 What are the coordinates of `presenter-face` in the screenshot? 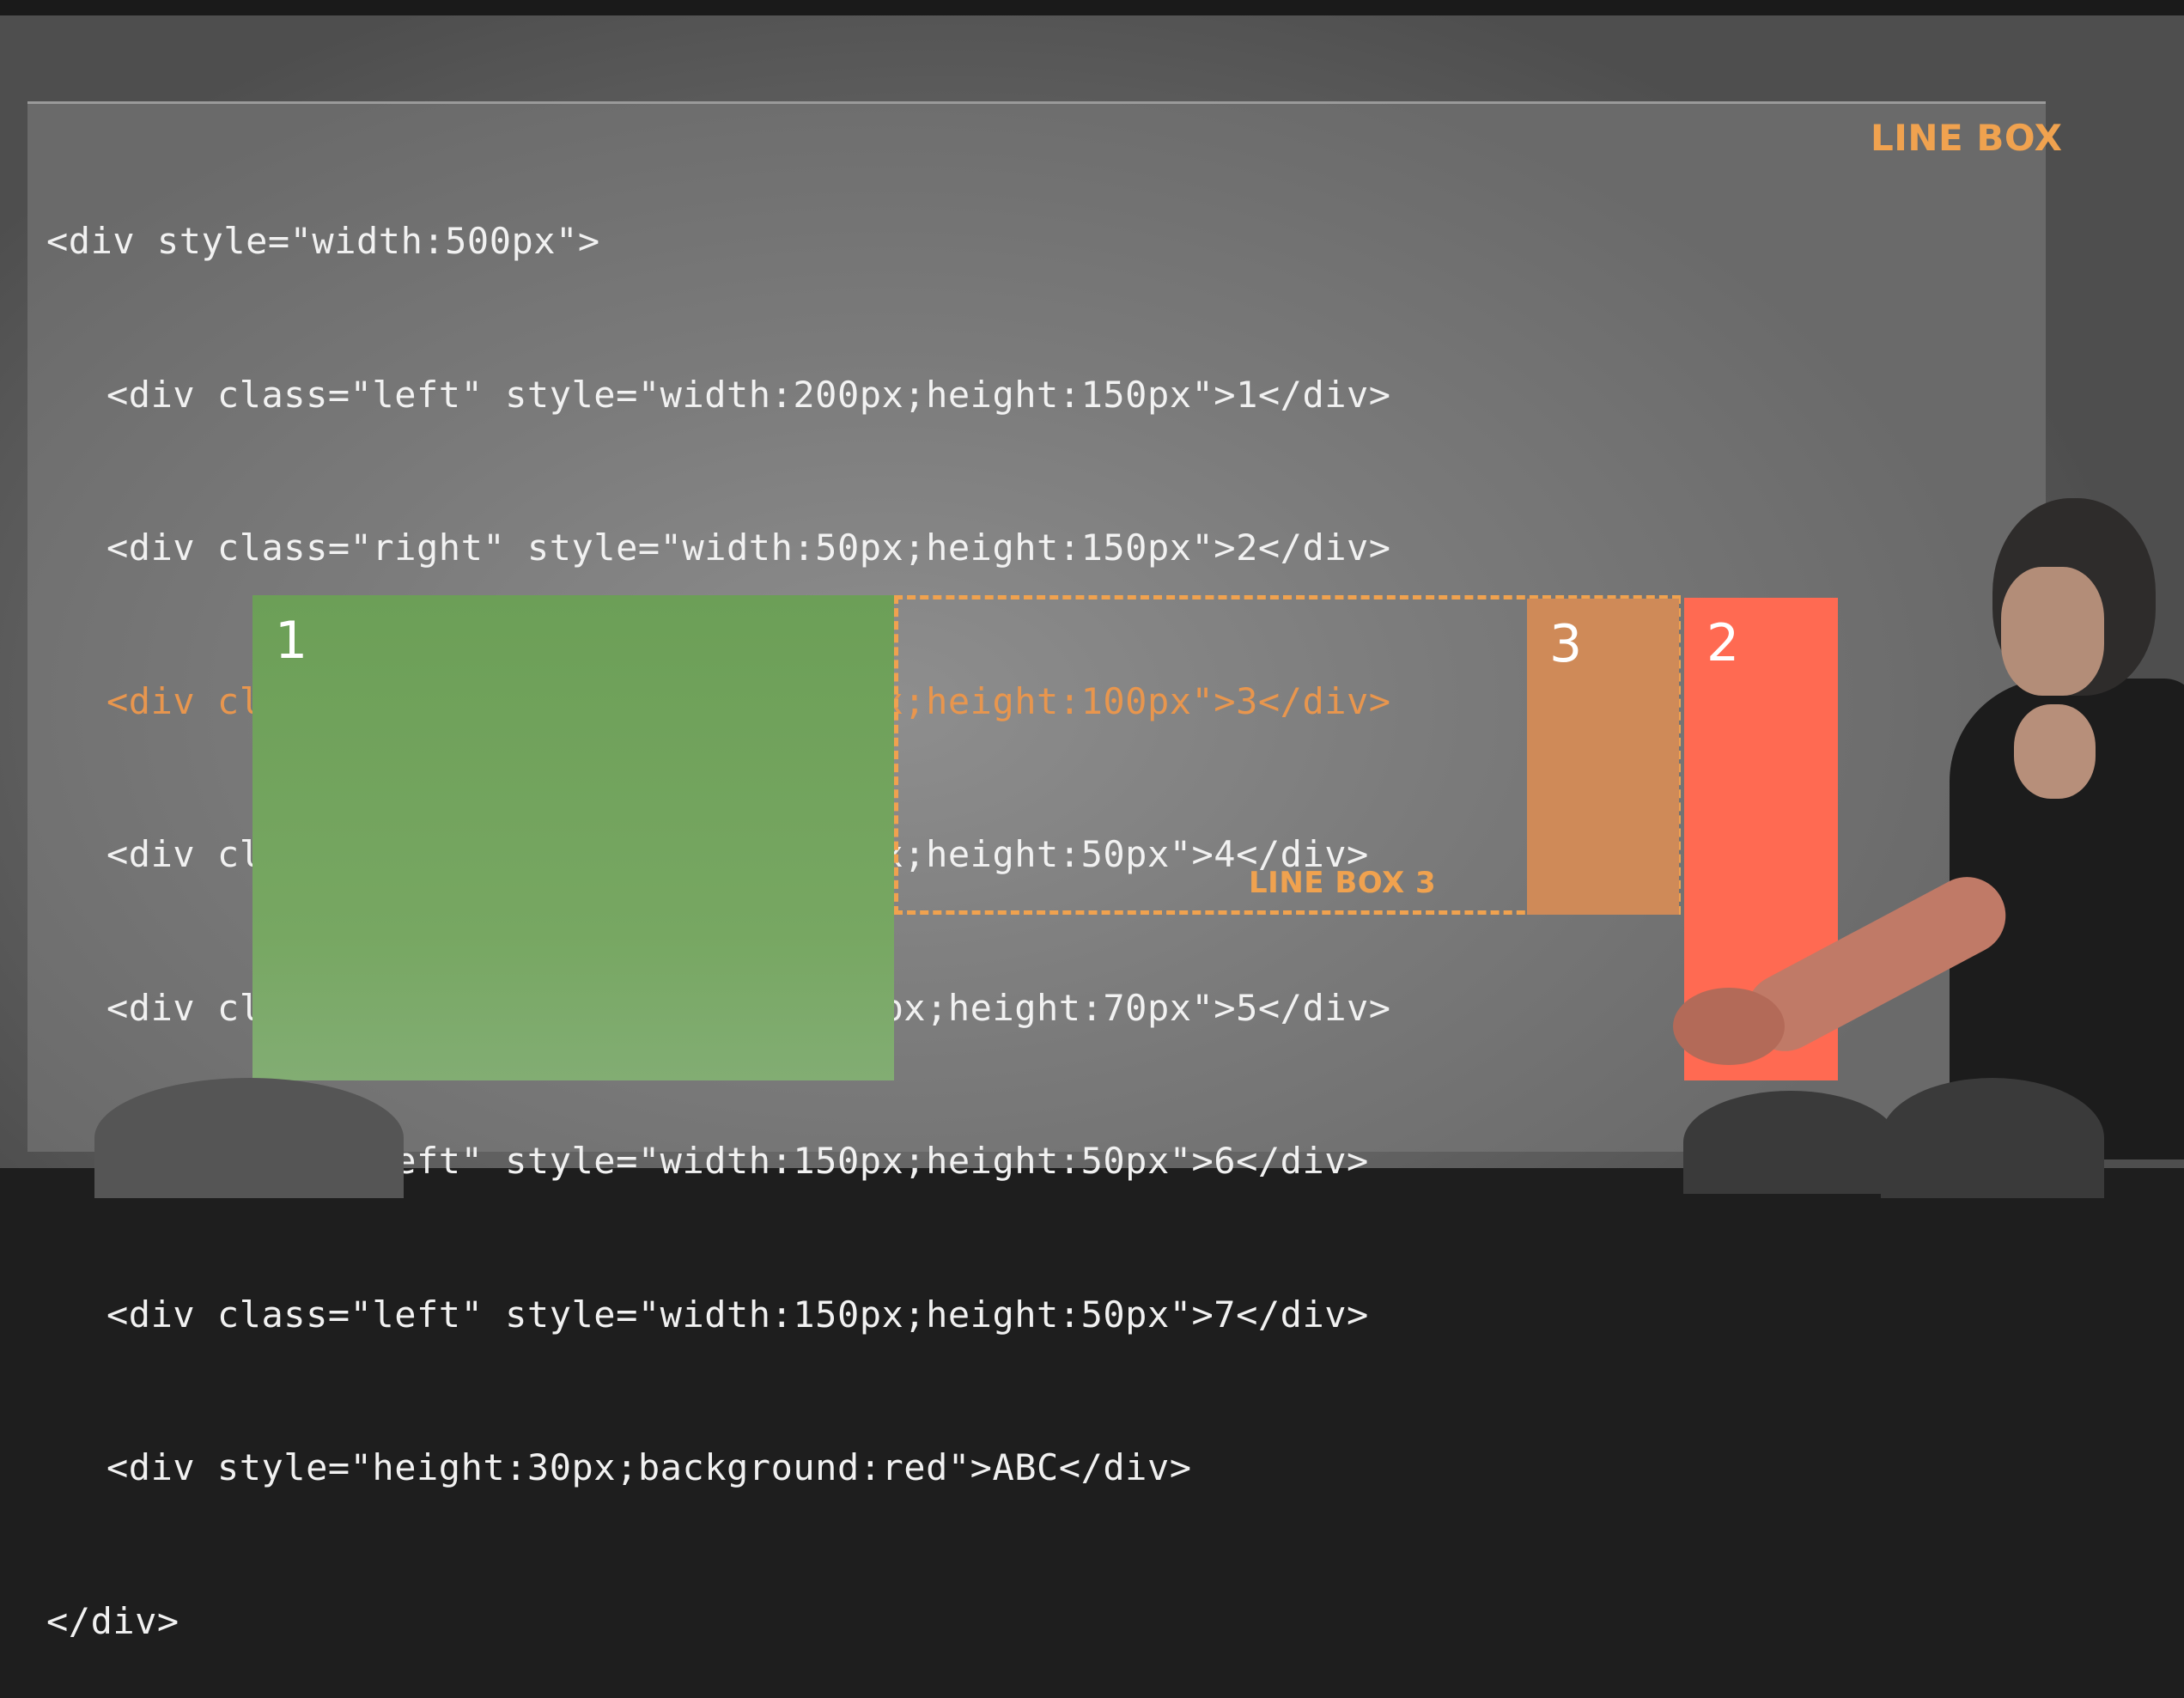 It's located at (2053, 631).